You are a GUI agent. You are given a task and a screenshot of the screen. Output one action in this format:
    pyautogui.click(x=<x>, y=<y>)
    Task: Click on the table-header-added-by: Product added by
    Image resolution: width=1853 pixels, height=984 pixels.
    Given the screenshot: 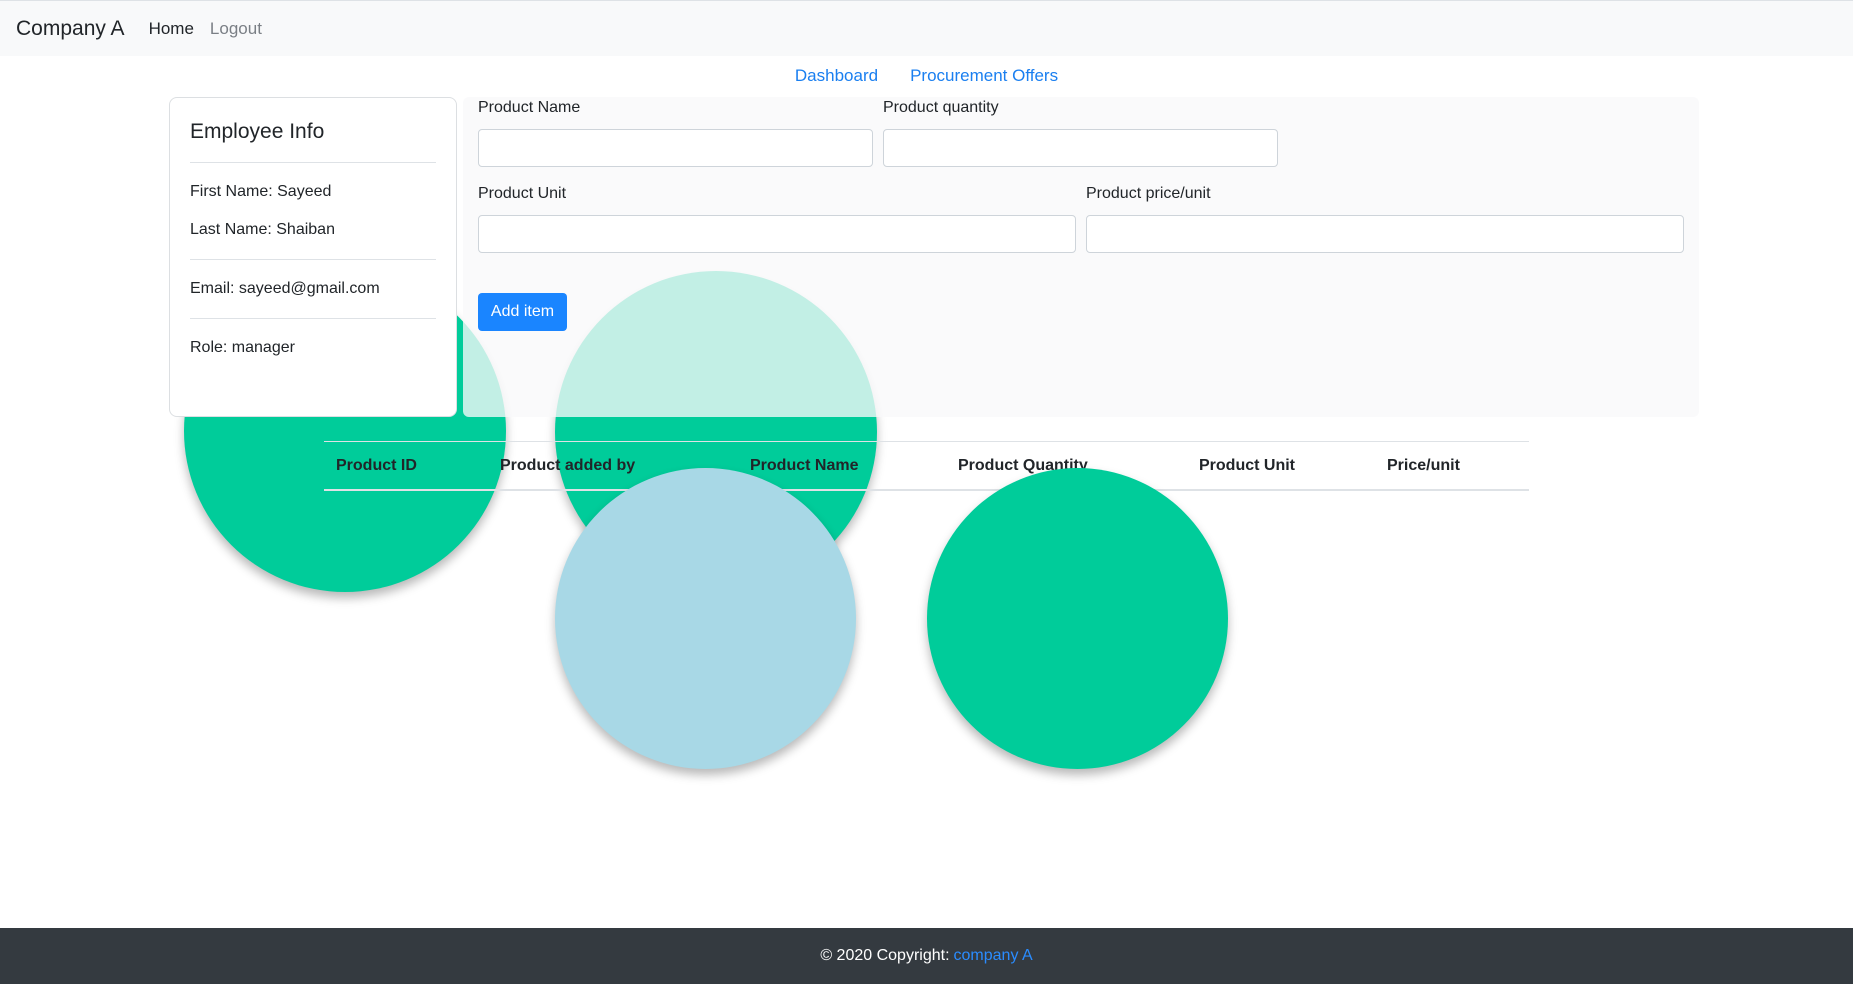 What is the action you would take?
    pyautogui.click(x=568, y=465)
    